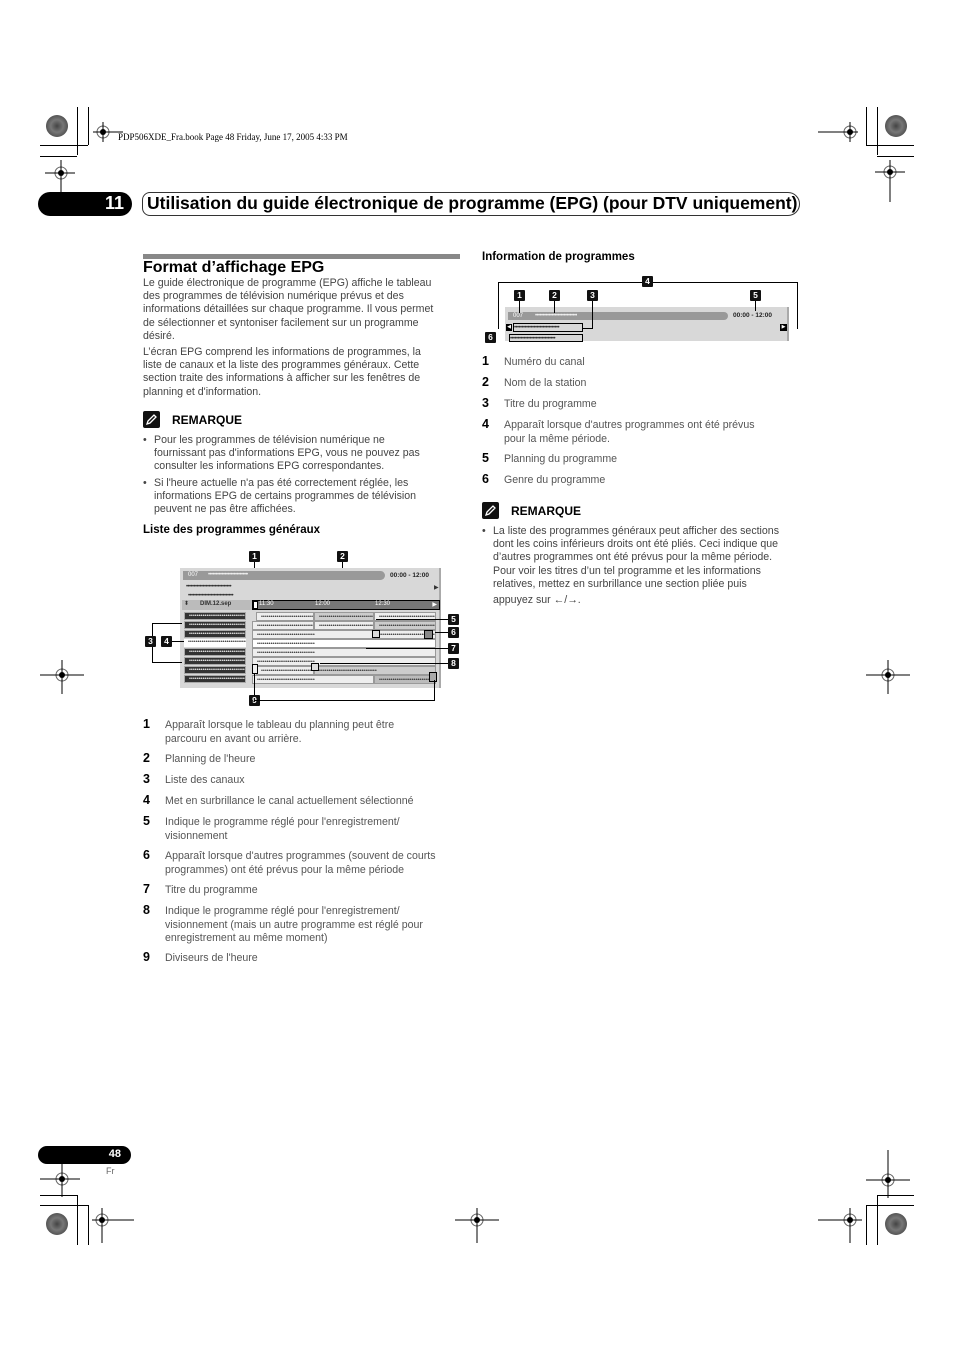  I want to click on legend-item: 6 Genre du programme, so click(543, 480).